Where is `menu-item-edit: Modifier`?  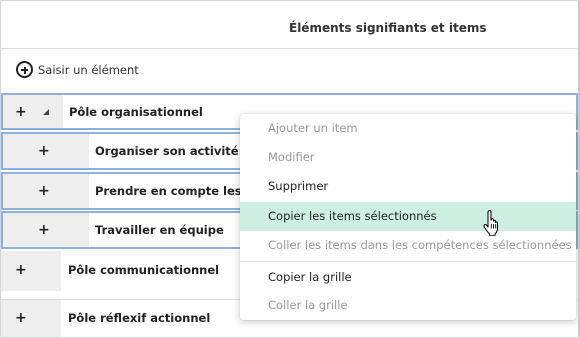 menu-item-edit: Modifier is located at coordinates (408, 157).